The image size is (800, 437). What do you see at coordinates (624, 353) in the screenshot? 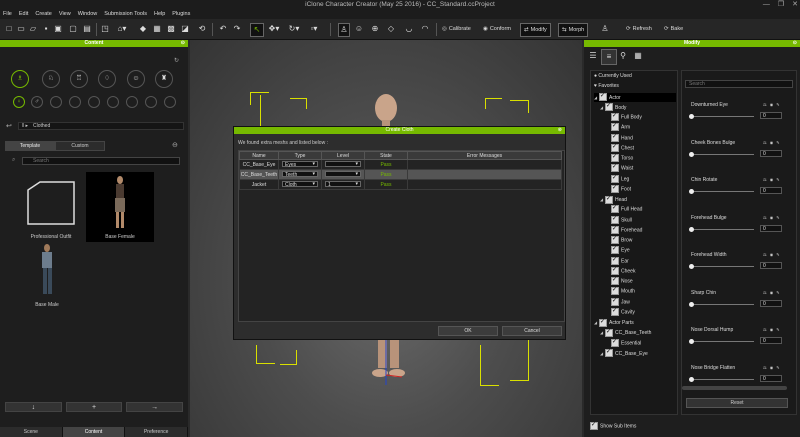
I see `tree-item: ◢CC_Base_Eye` at bounding box center [624, 353].